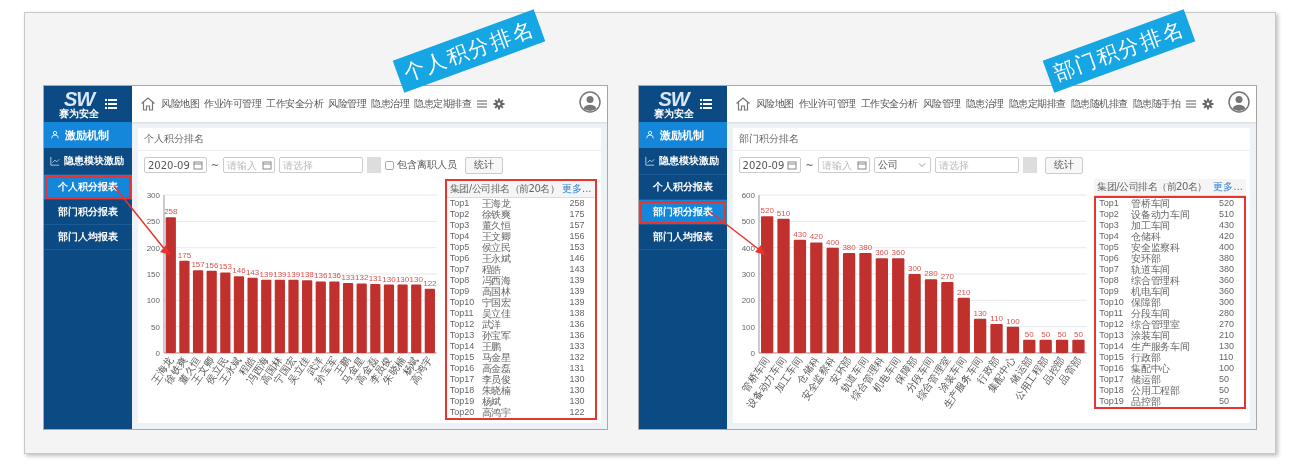  I want to click on score-cell-text: 133, so click(577, 346).